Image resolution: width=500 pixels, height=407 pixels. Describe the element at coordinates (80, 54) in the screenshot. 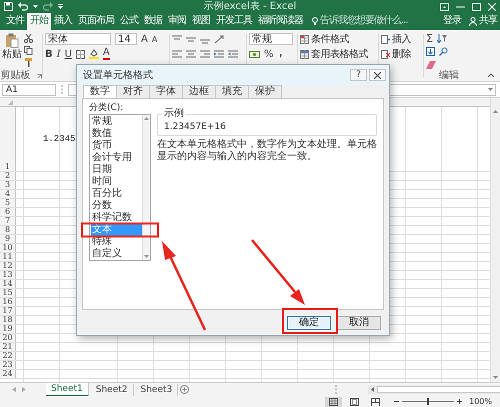

I see `border-icon` at that location.